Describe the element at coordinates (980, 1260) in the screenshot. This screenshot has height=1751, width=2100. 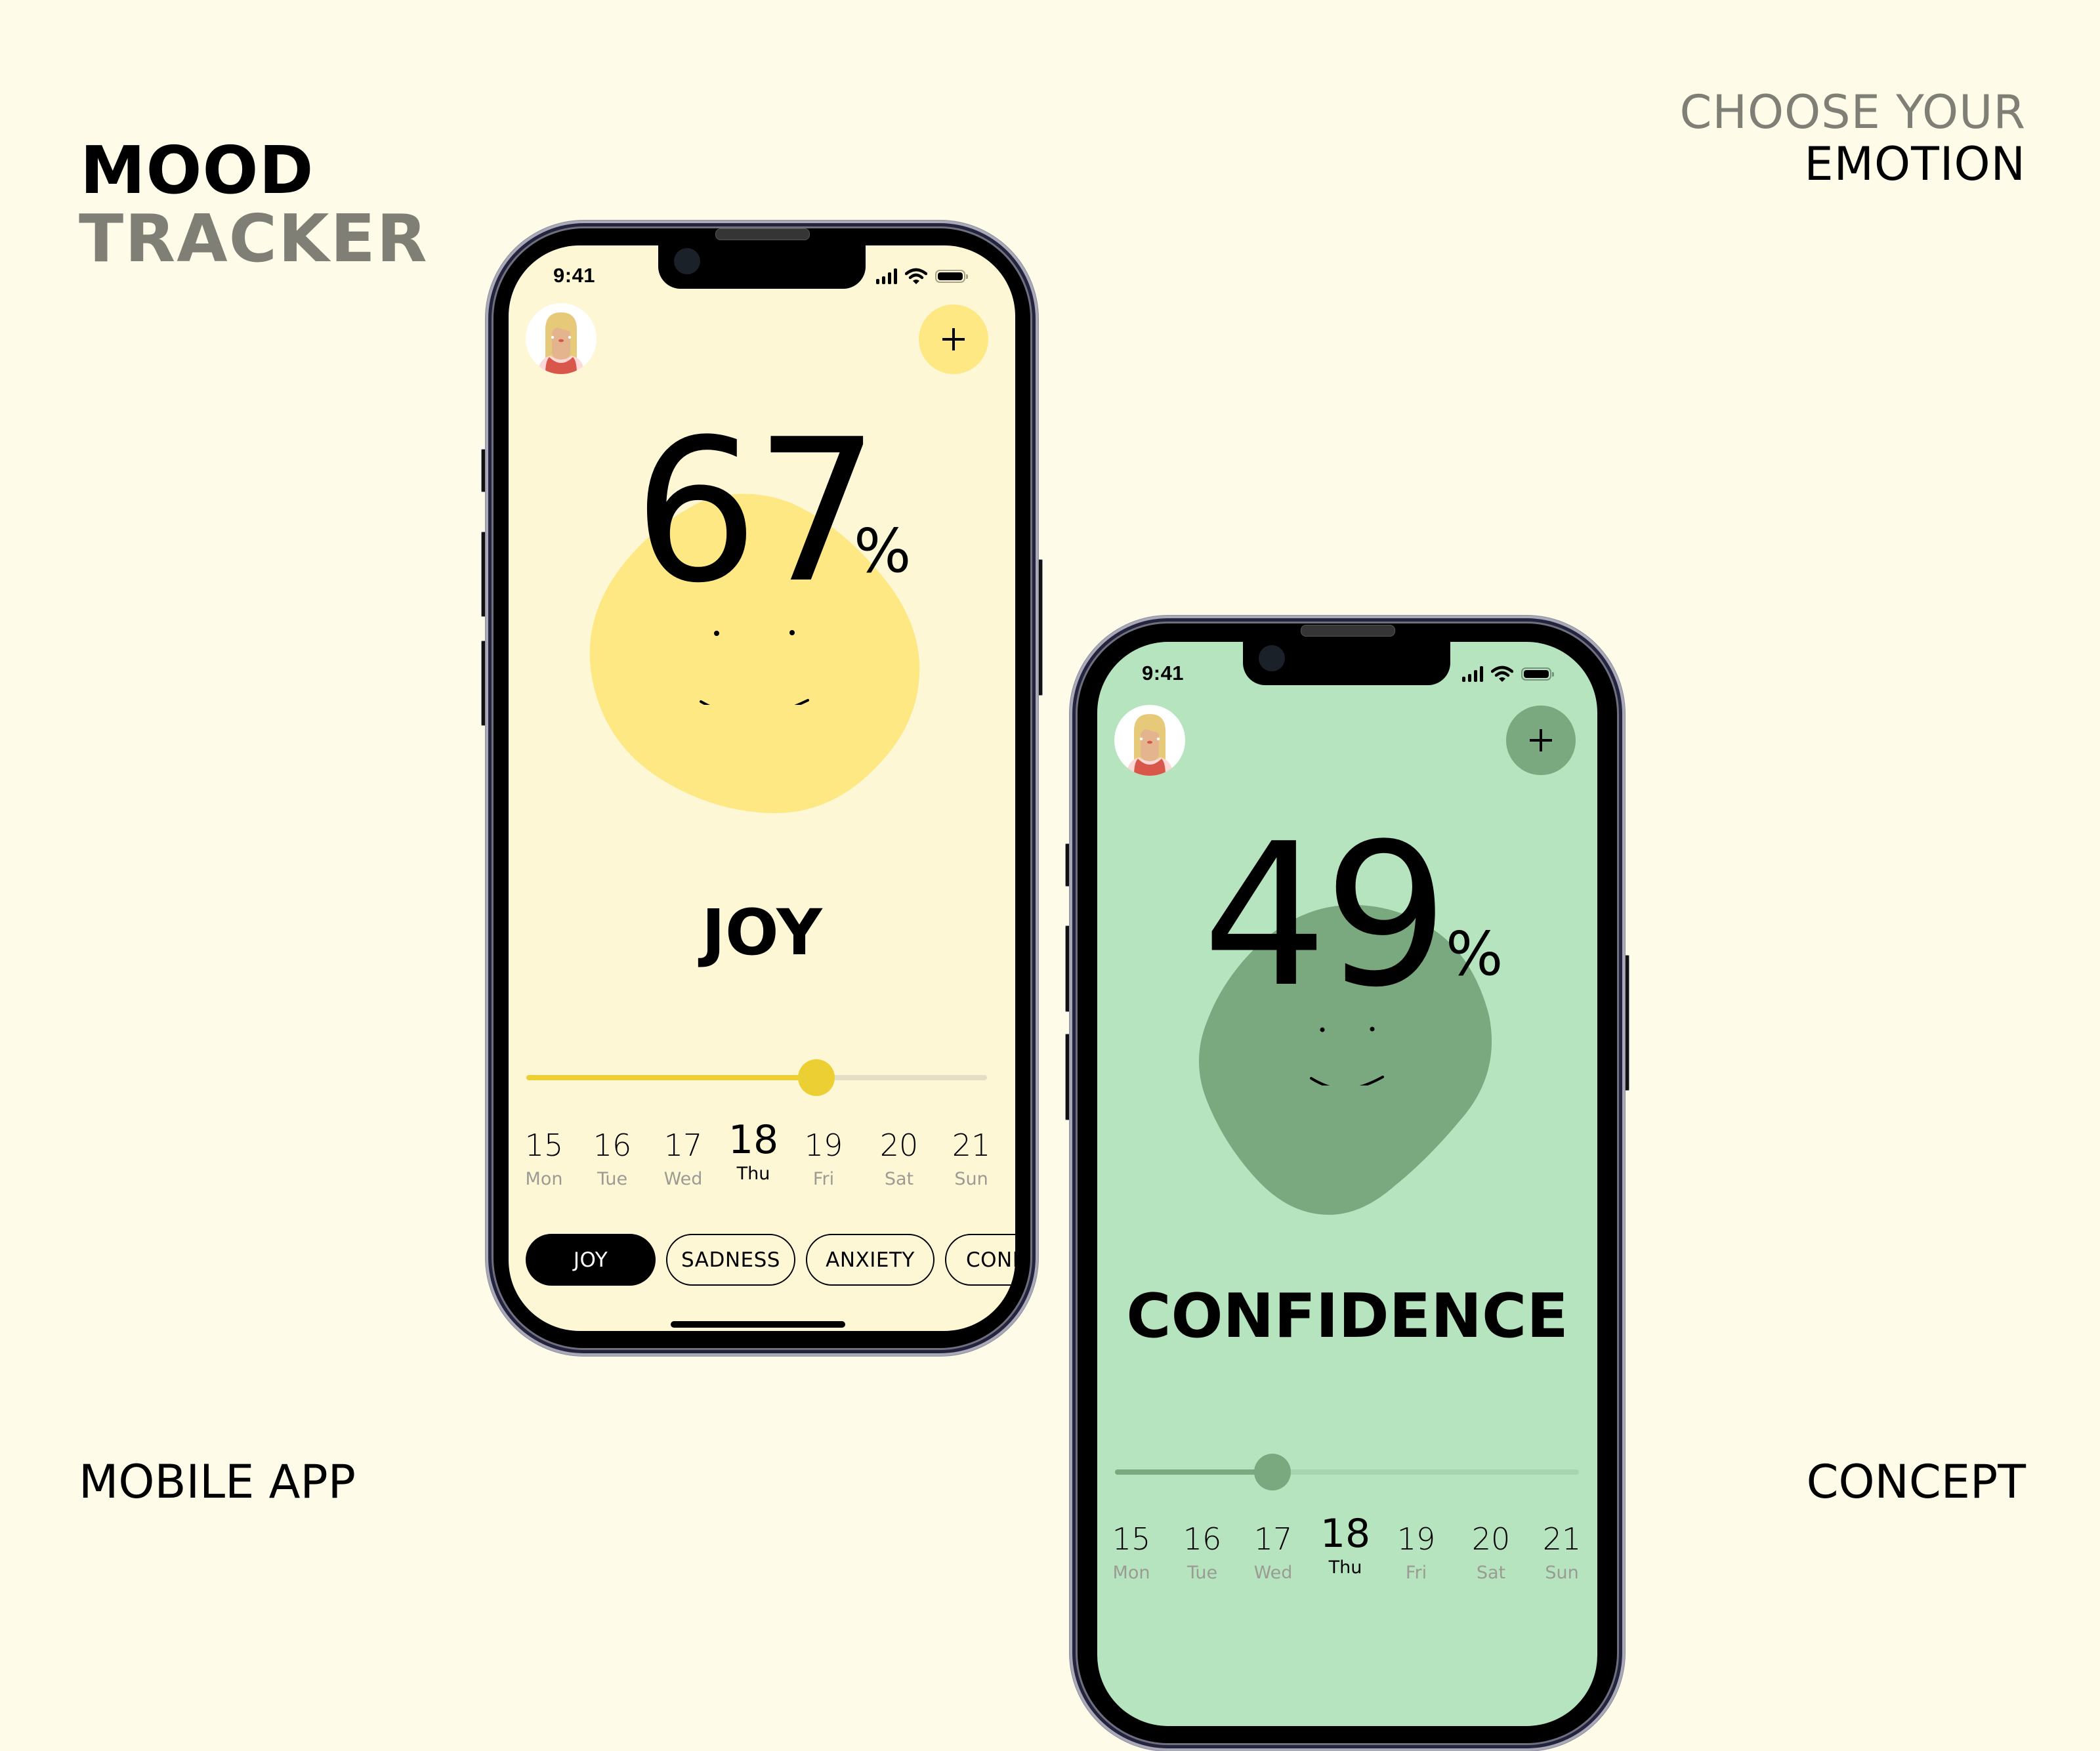
I see `chip-confidence: CONFIDENCE` at that location.